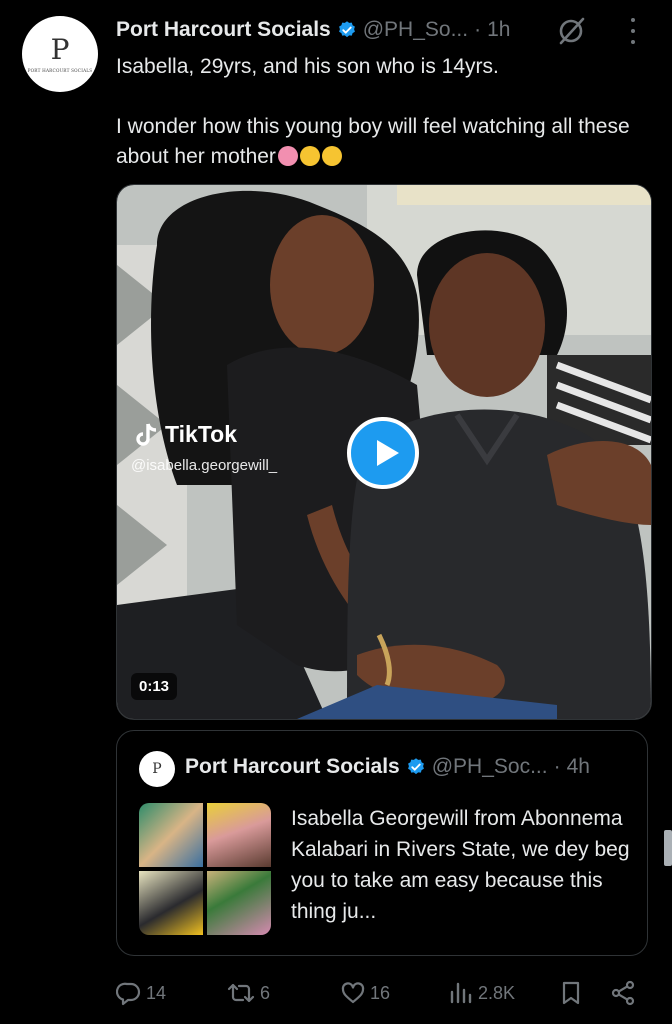 This screenshot has height=1024, width=672. I want to click on action-bar: 14 6 16 2.8K, so click(381, 993).